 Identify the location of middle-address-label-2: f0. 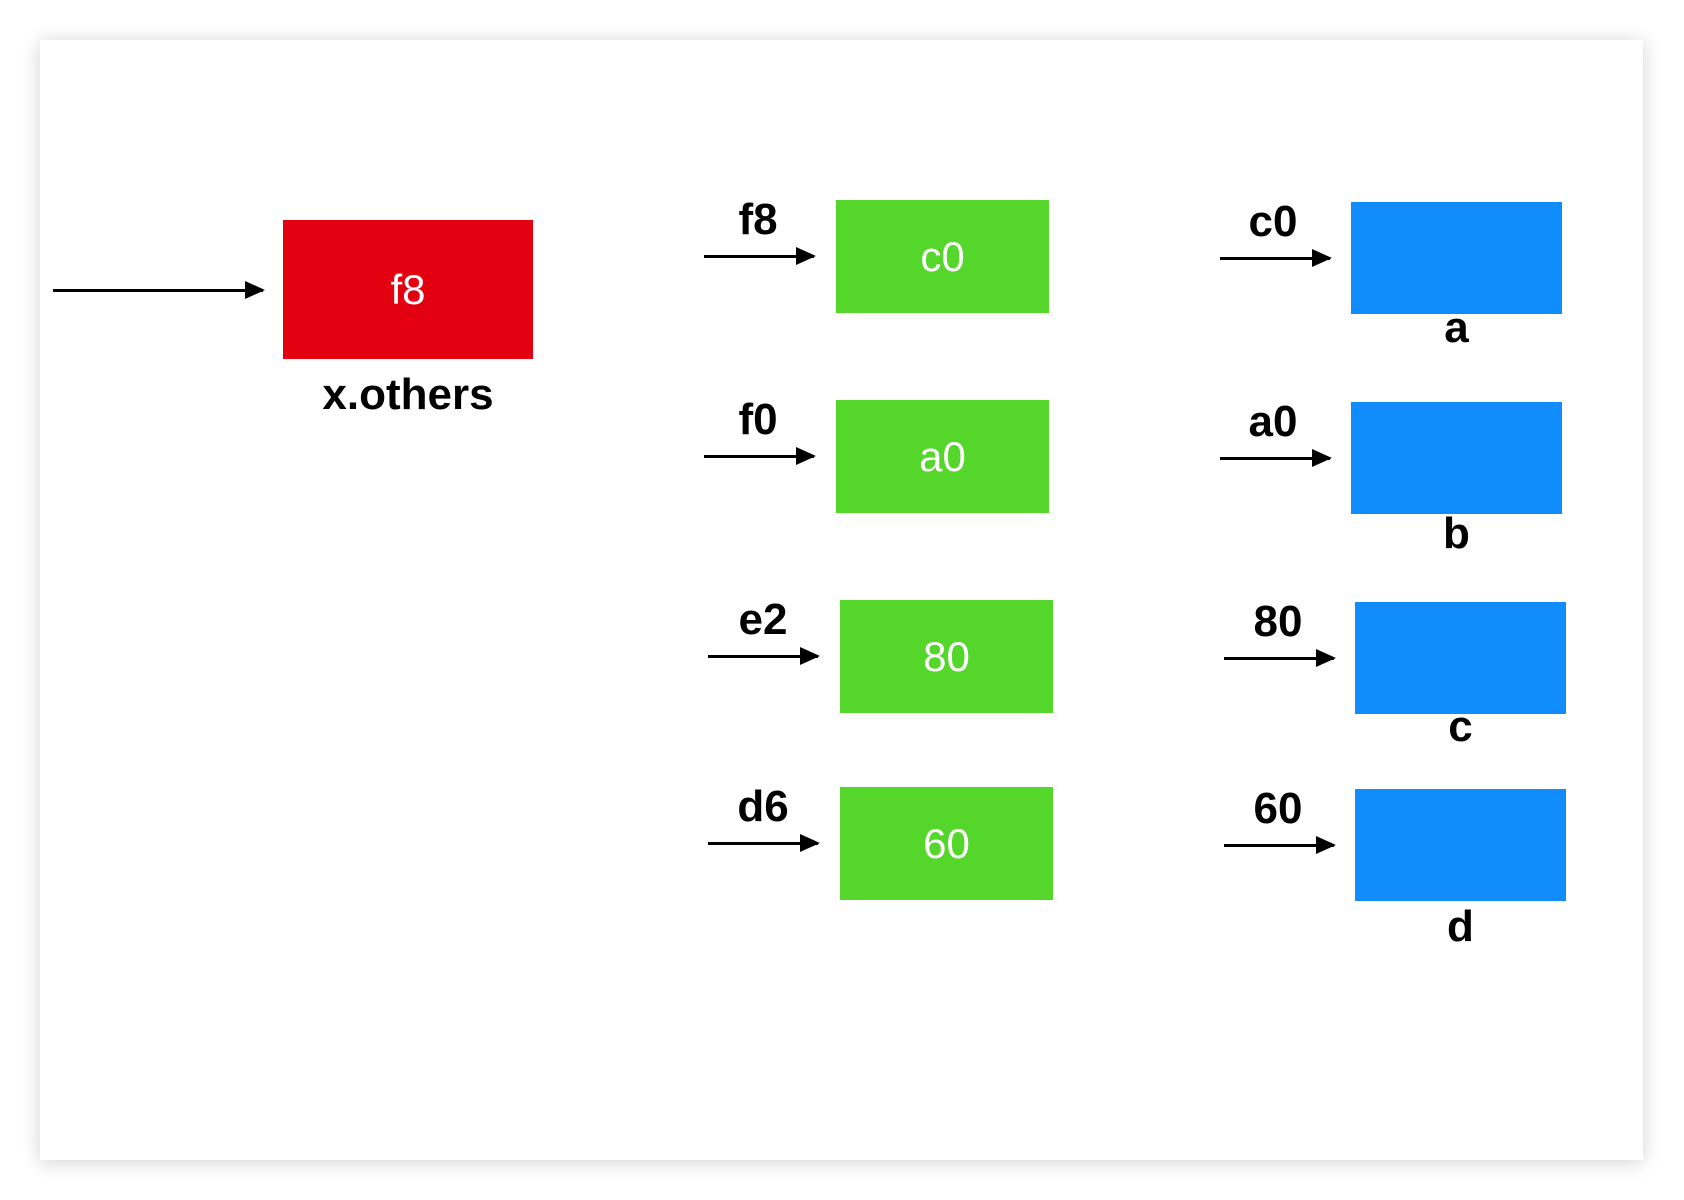
(758, 419).